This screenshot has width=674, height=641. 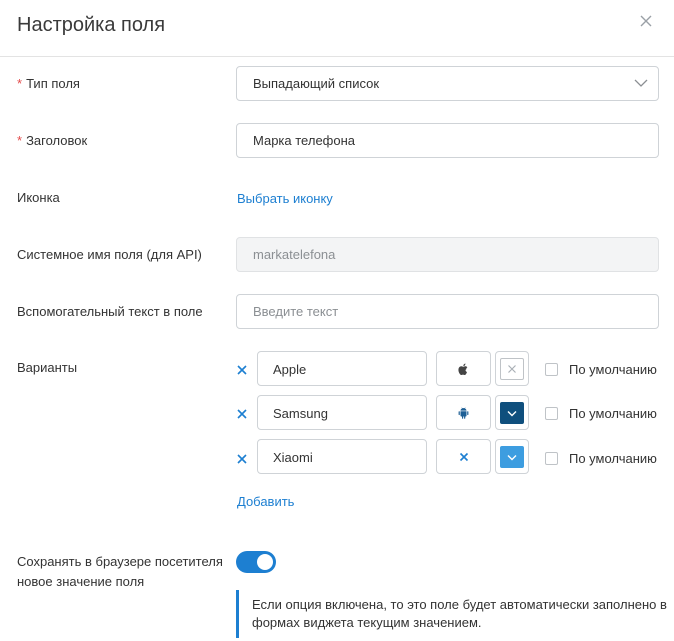 What do you see at coordinates (304, 140) in the screenshot?
I see `heading-value: Марка телефона` at bounding box center [304, 140].